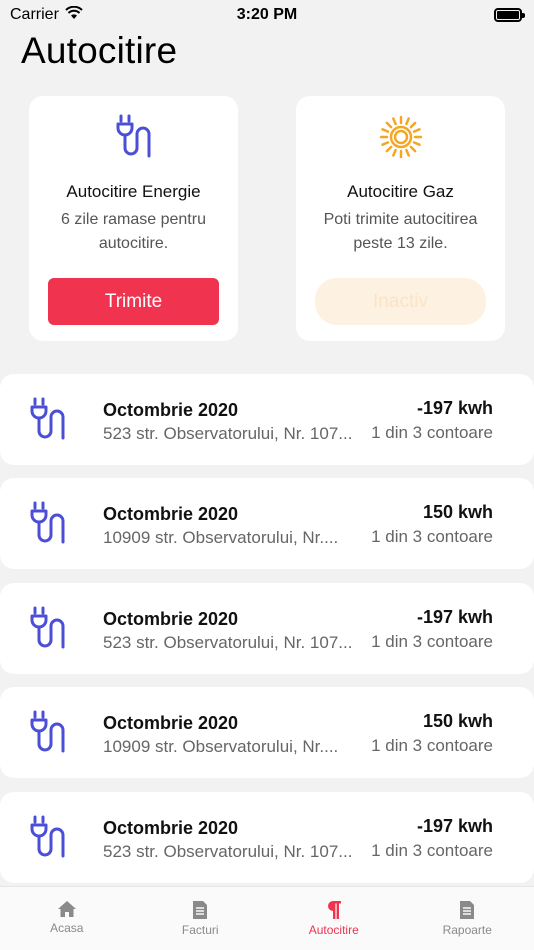 This screenshot has height=950, width=534. I want to click on tab-facturi: Facturi, so click(201, 918).